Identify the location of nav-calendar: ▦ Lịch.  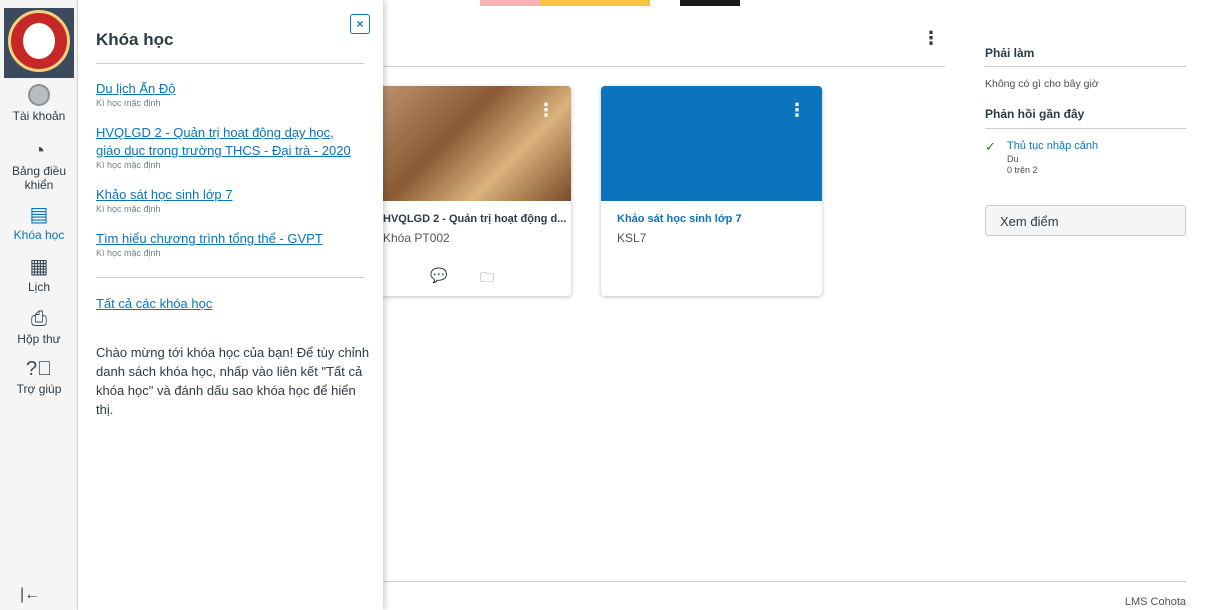
(39, 275).